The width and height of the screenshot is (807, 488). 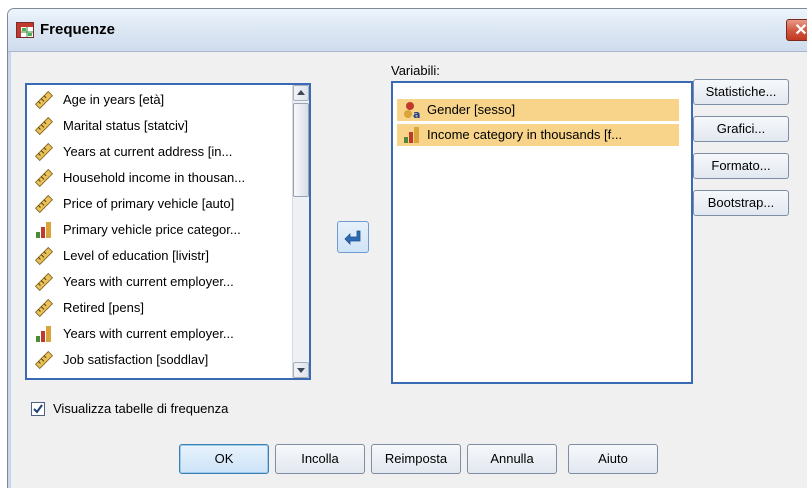 I want to click on svg-text: a, so click(x=416, y=113).